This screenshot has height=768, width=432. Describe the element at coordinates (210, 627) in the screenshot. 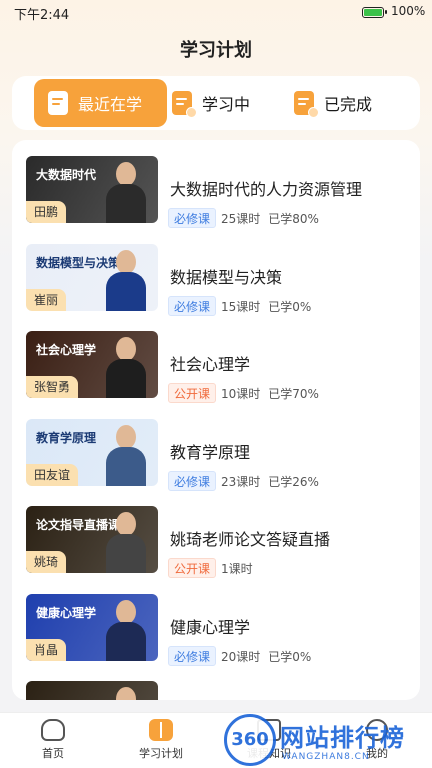

I see `course-title: 健康心理学` at that location.